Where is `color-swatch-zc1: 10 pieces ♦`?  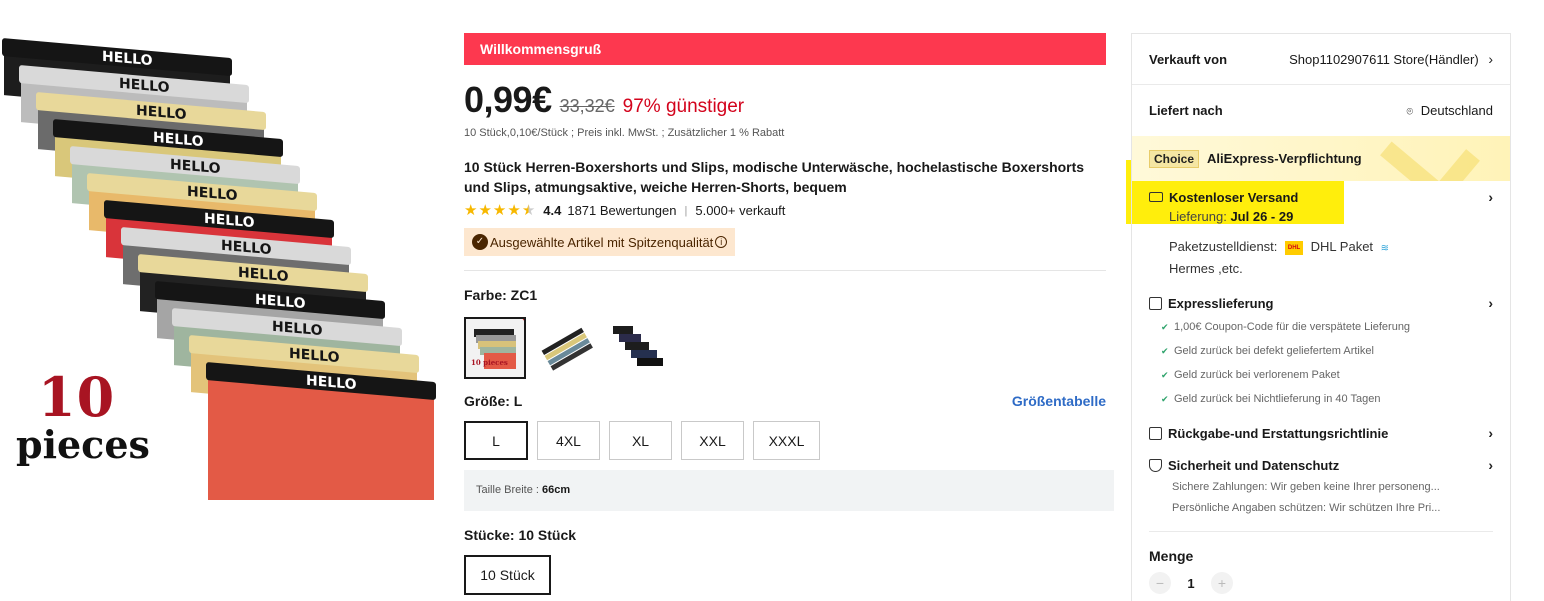 color-swatch-zc1: 10 pieces ♦ is located at coordinates (495, 348).